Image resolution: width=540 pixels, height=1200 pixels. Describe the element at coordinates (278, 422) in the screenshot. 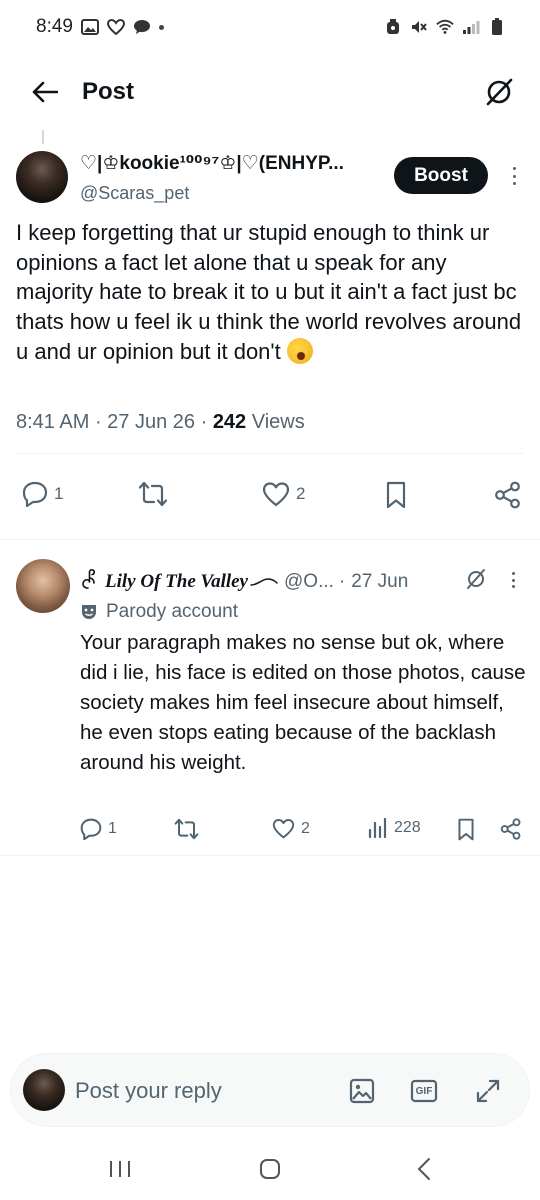

I see `views-label: Views` at that location.